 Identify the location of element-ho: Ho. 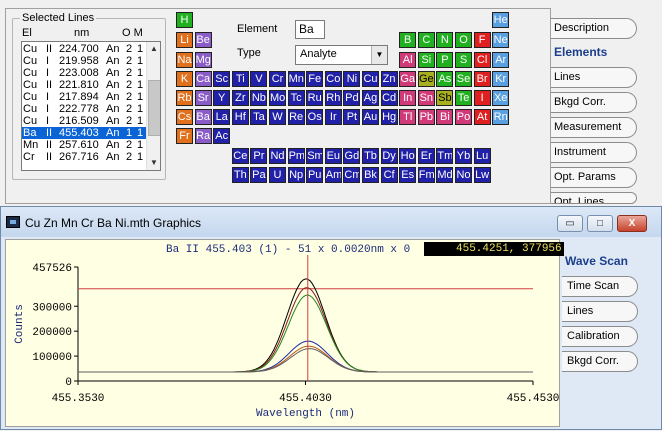
(408, 156).